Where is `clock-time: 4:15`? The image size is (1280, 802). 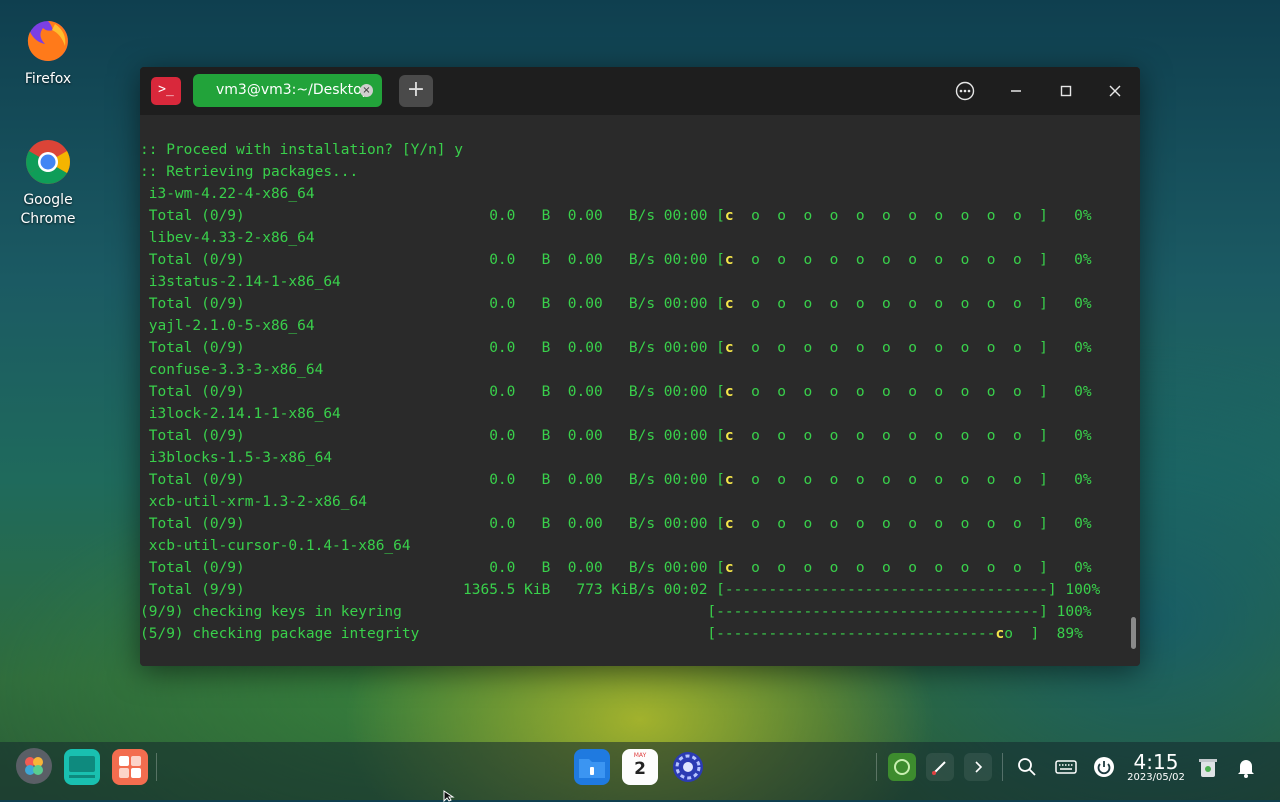
clock-time: 4:15 is located at coordinates (1156, 762).